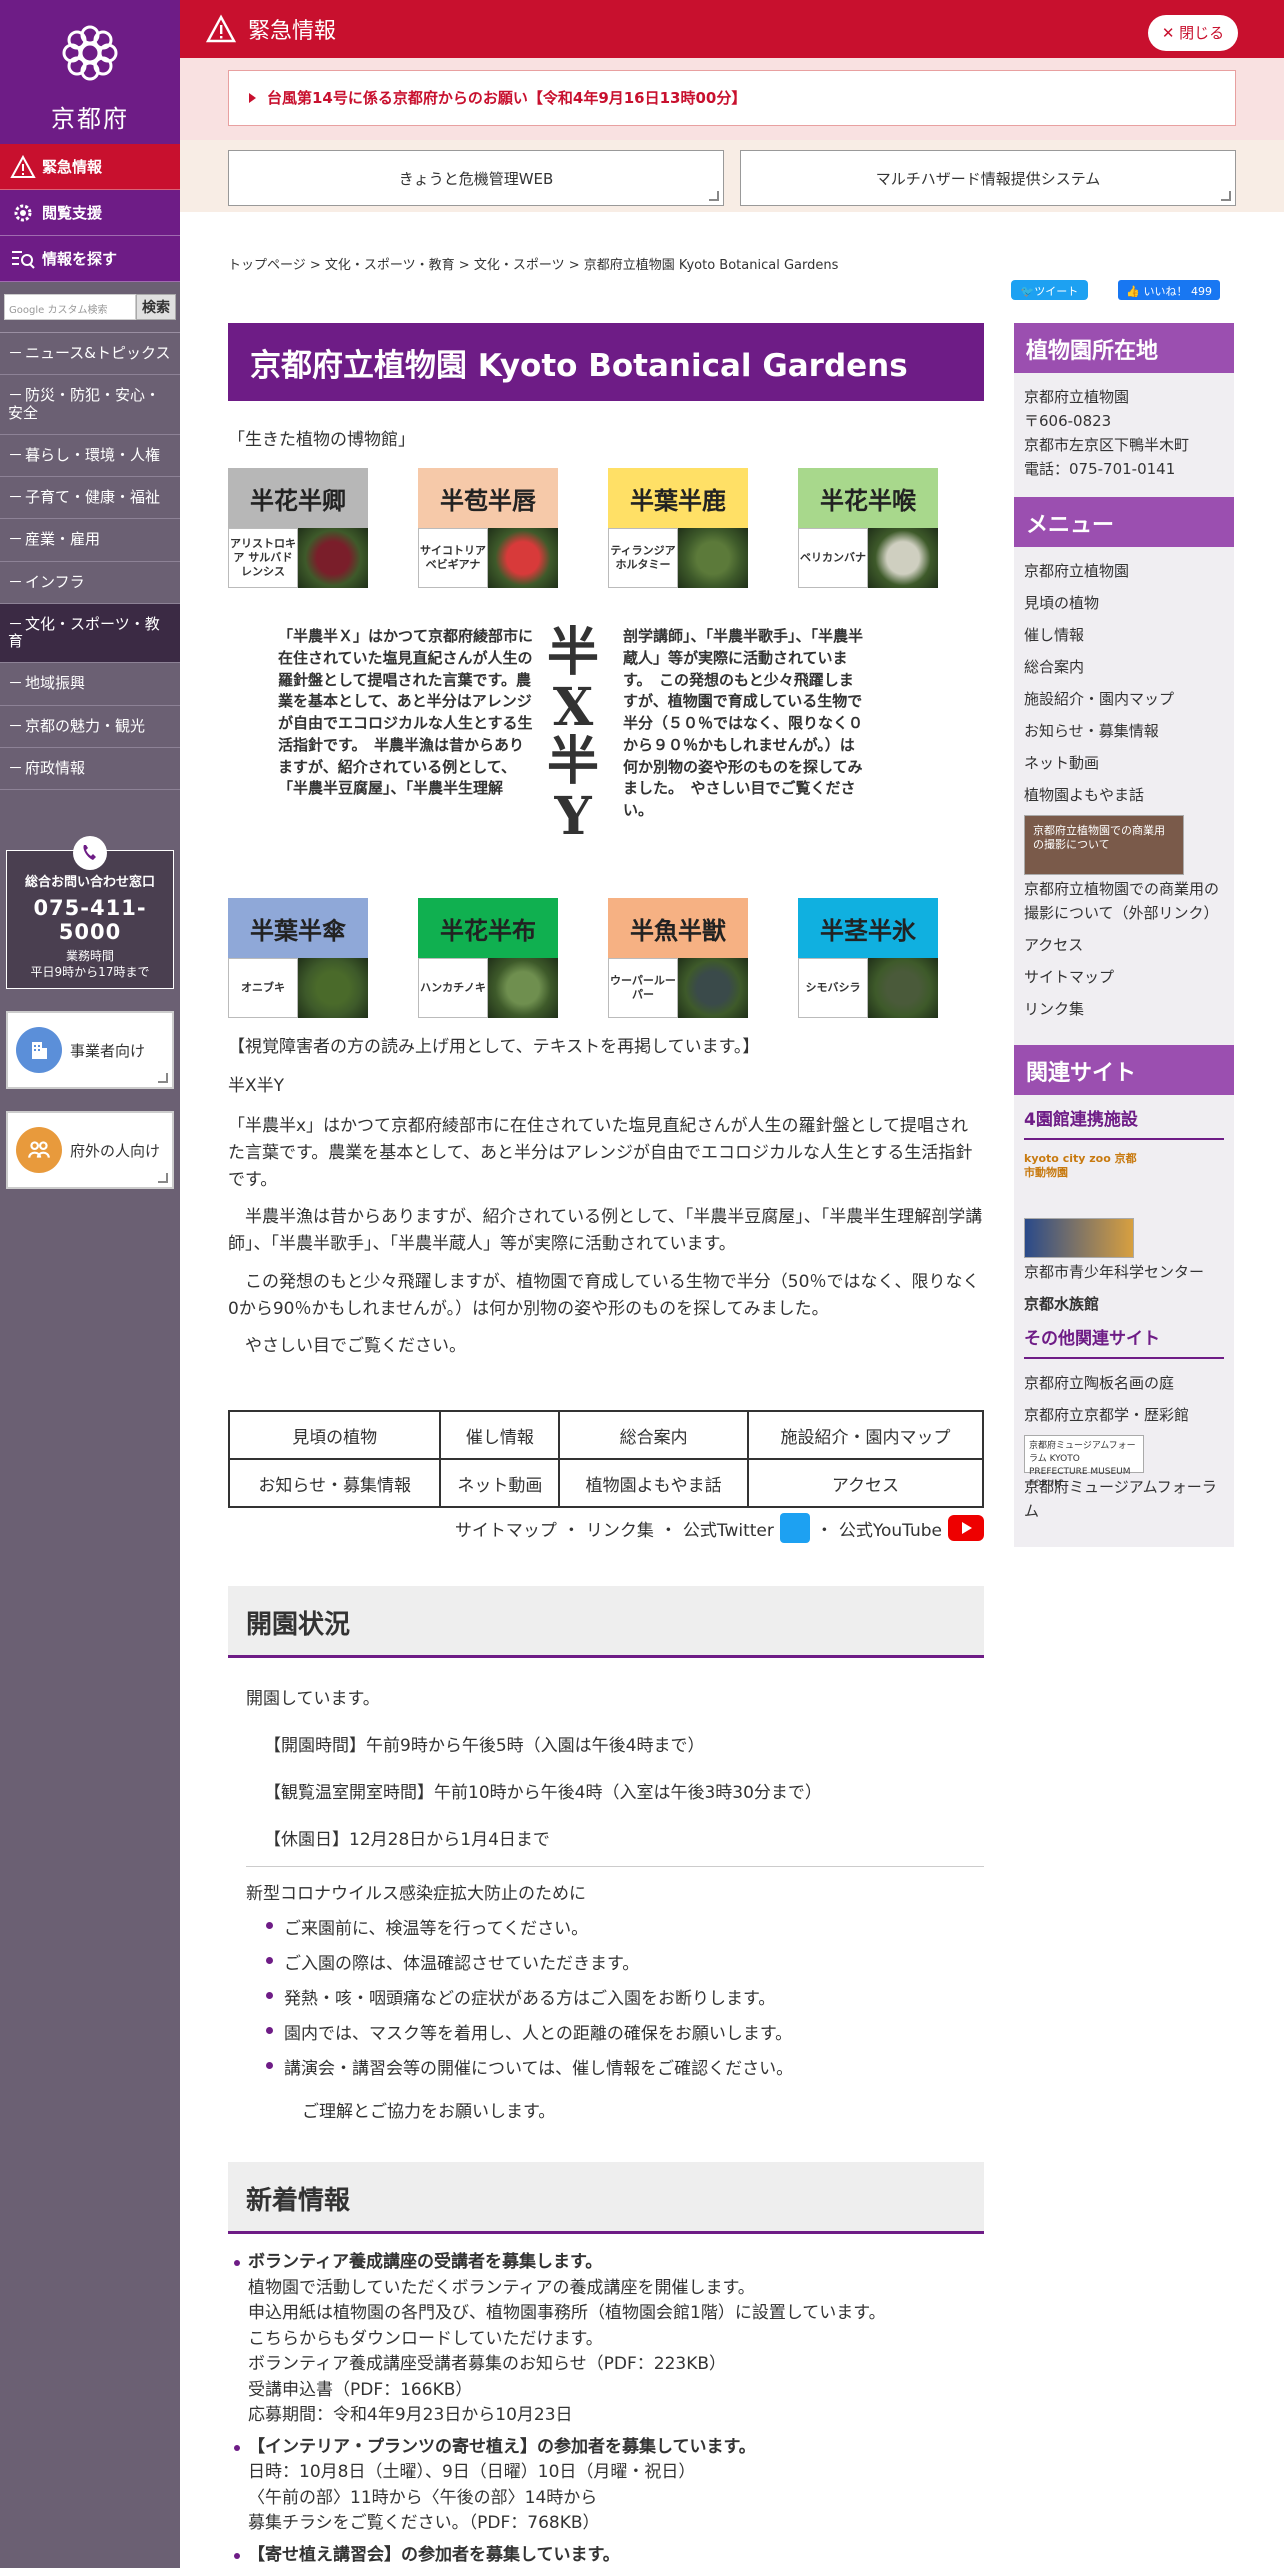 This screenshot has width=1284, height=2568. What do you see at coordinates (39, 1150) in the screenshot?
I see `people-icon` at bounding box center [39, 1150].